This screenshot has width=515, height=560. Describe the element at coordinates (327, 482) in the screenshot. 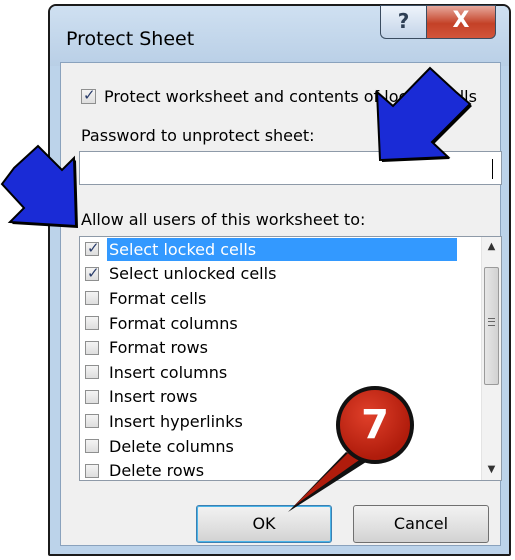

I see `badge-pointer-icon` at that location.